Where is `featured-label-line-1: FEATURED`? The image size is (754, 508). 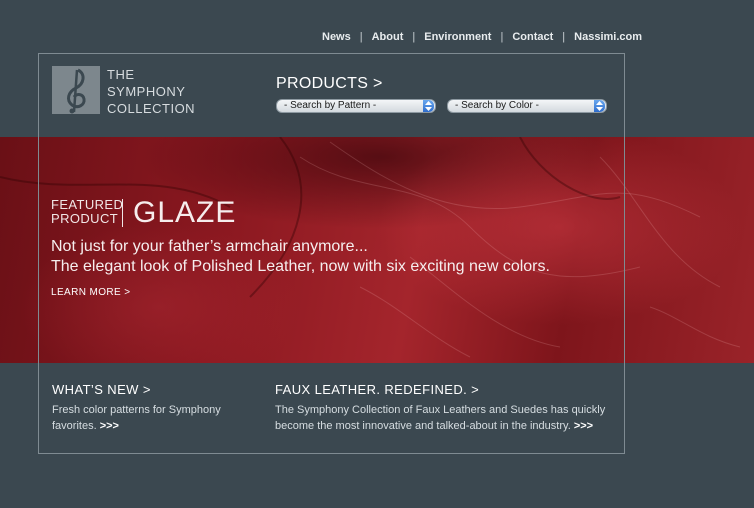 featured-label-line-1: FEATURED is located at coordinates (87, 204).